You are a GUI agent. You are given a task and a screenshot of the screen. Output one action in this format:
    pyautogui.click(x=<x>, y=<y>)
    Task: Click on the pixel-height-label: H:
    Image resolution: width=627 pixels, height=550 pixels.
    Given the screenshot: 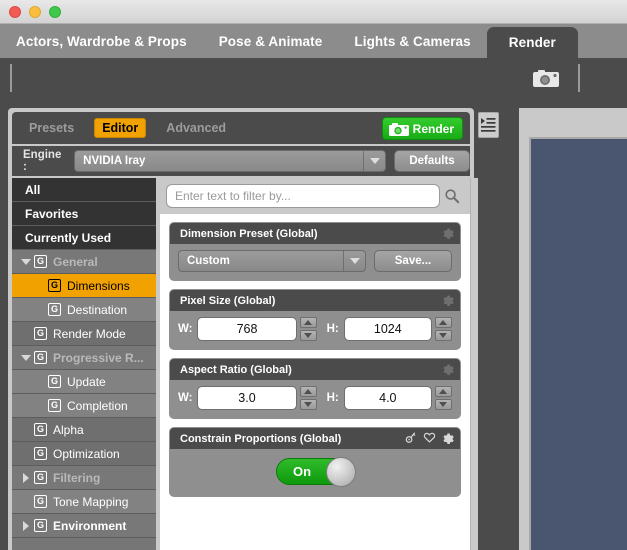 What is the action you would take?
    pyautogui.click(x=332, y=329)
    